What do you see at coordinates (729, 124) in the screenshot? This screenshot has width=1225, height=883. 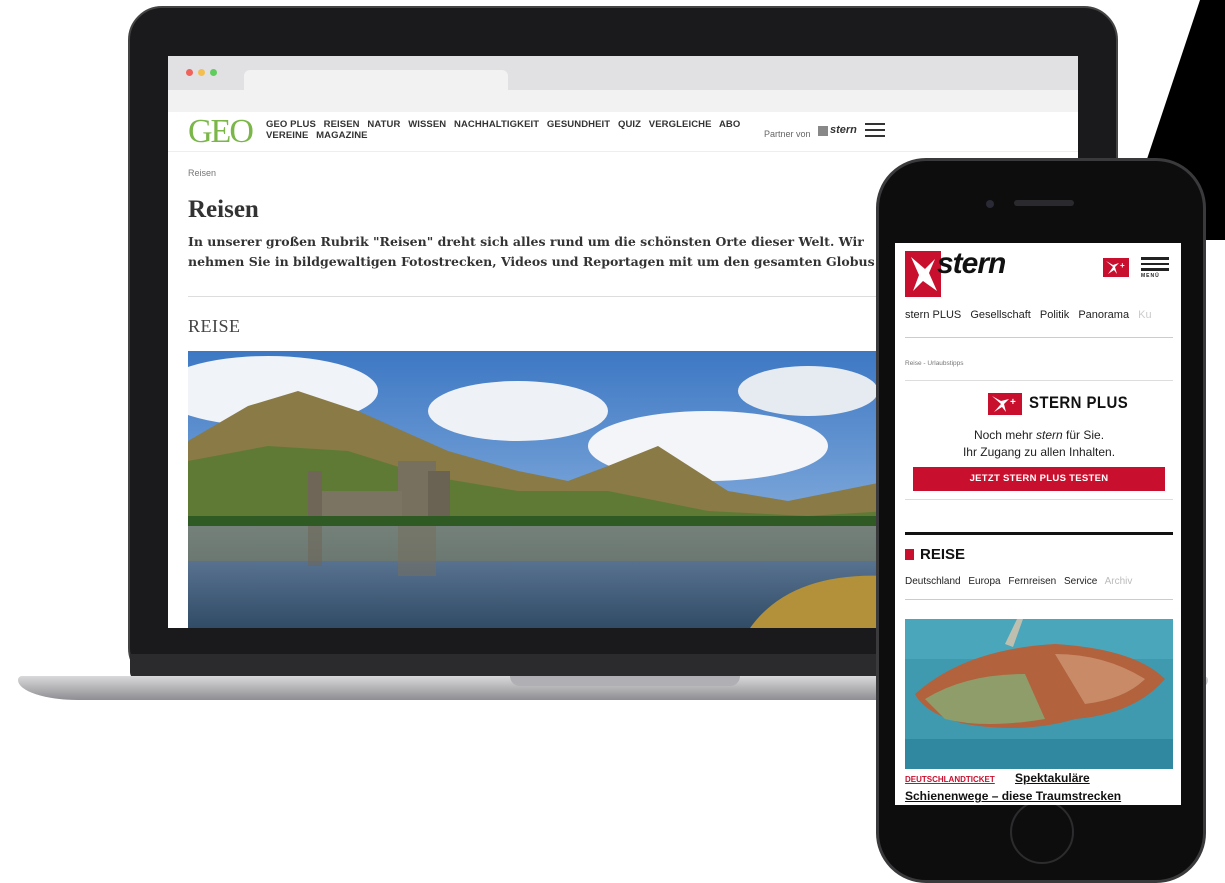 I see `nav-item-abo: ABO` at bounding box center [729, 124].